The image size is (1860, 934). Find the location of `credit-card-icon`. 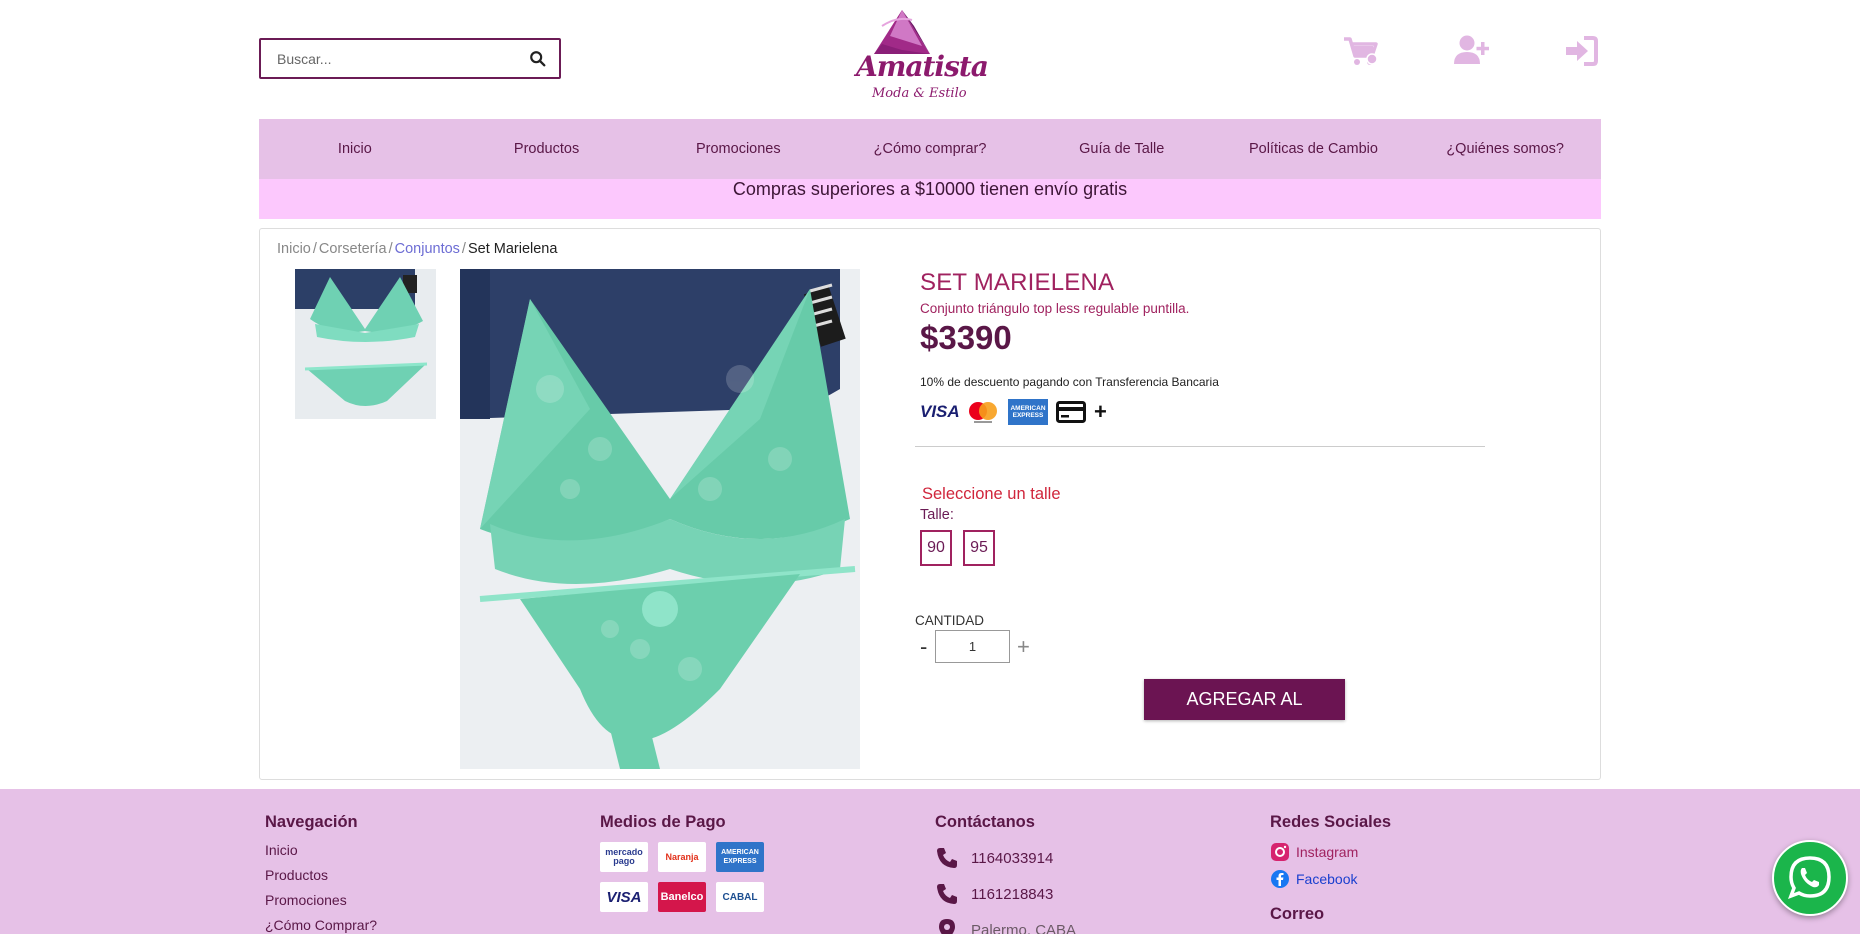

credit-card-icon is located at coordinates (1071, 412).